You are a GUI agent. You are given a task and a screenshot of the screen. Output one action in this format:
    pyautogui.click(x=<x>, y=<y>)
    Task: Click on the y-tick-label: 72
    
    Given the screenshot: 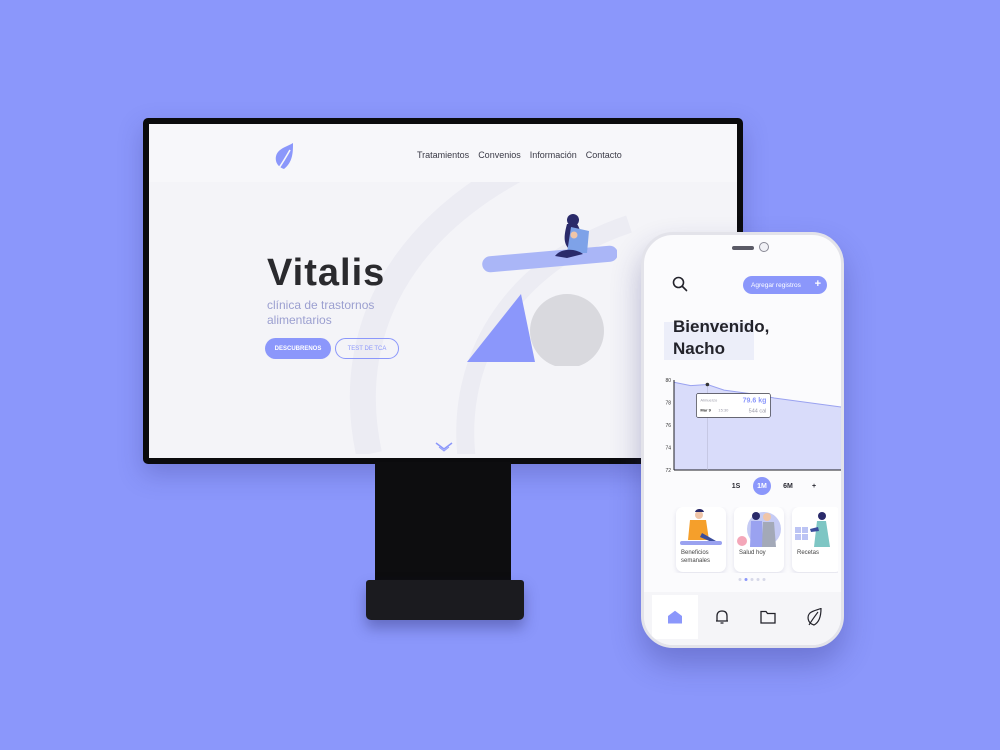 What is the action you would take?
    pyautogui.click(x=668, y=471)
    